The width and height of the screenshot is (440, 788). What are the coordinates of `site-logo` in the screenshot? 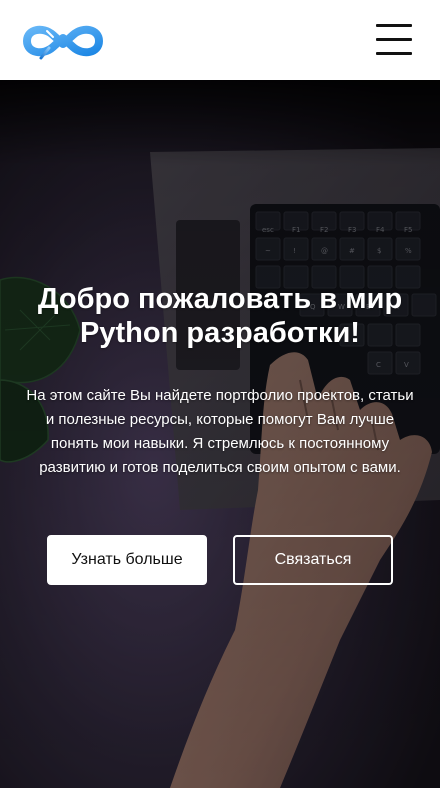 It's located at (63, 41).